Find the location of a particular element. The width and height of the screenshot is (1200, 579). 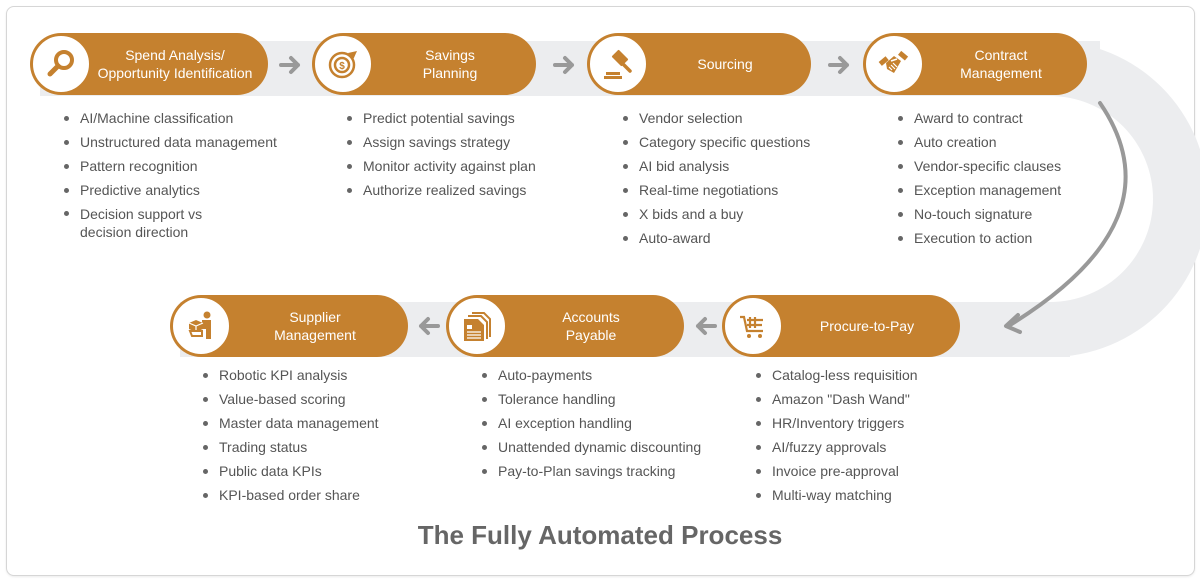

step-sourcing: Sourcing is located at coordinates (699, 64).